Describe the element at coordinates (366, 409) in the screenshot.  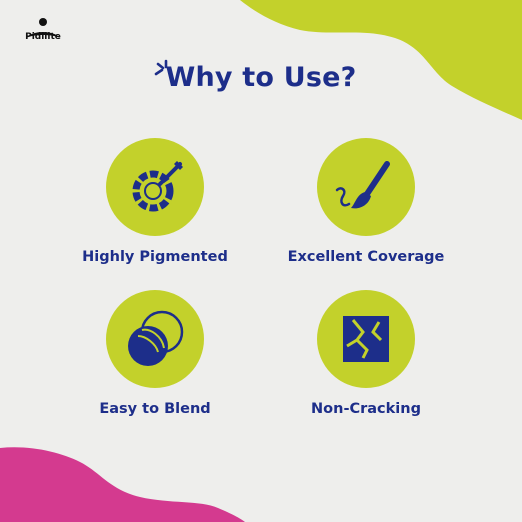
I see `feature-label: Non-Cracking` at that location.